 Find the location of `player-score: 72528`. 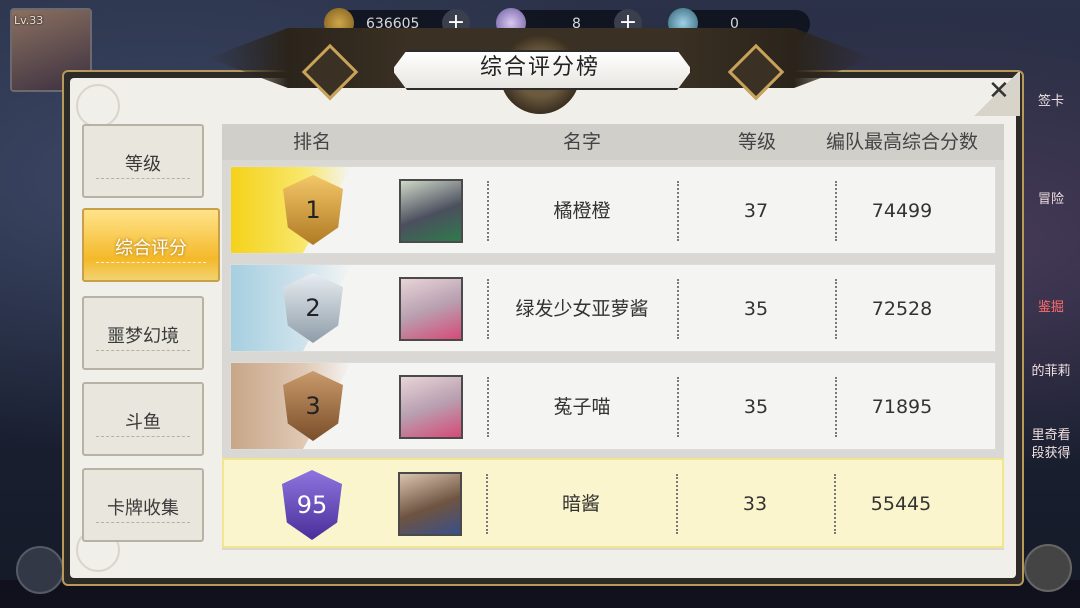

player-score: 72528 is located at coordinates (902, 309).